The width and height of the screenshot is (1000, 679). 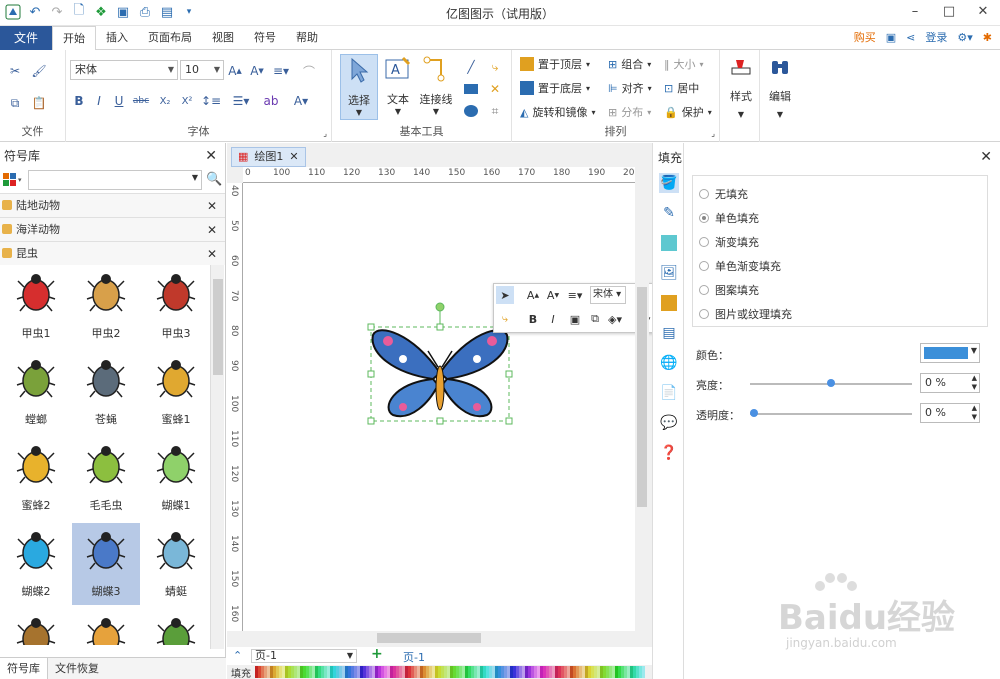 What do you see at coordinates (669, 243) in the screenshot?
I see `shadow-icon` at bounding box center [669, 243].